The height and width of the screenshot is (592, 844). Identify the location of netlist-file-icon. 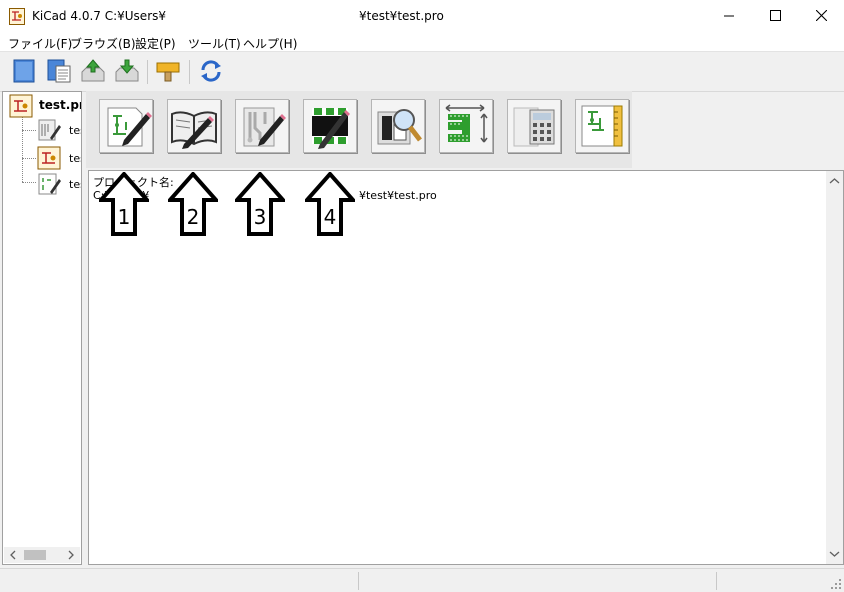
(49, 184).